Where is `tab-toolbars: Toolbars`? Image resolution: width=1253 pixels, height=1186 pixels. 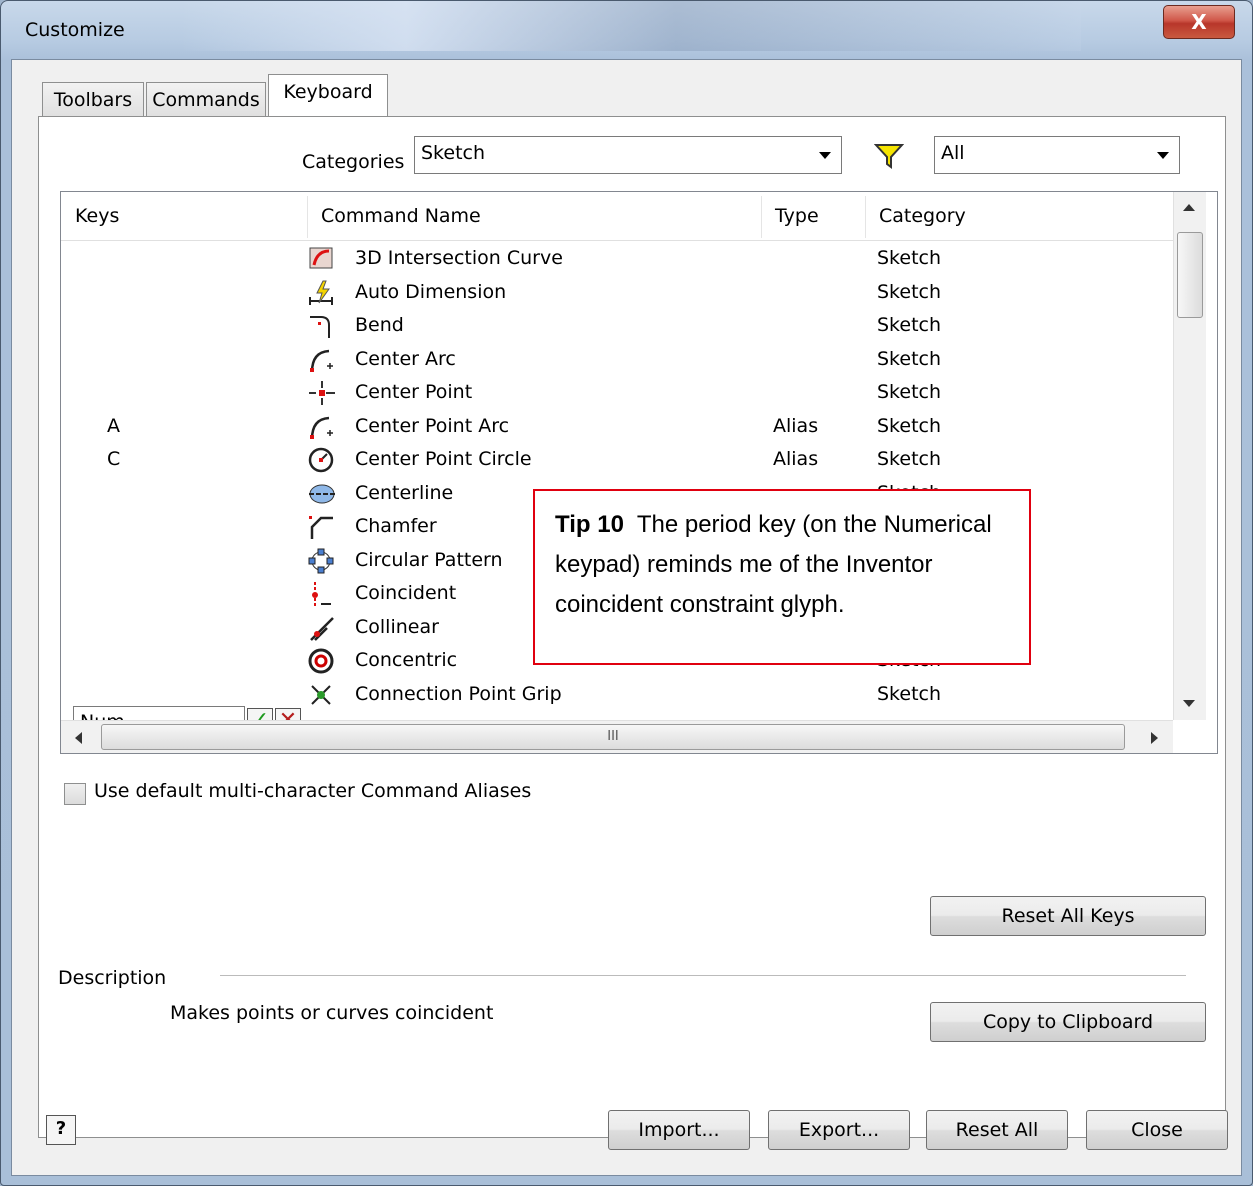
tab-toolbars: Toolbars is located at coordinates (93, 99).